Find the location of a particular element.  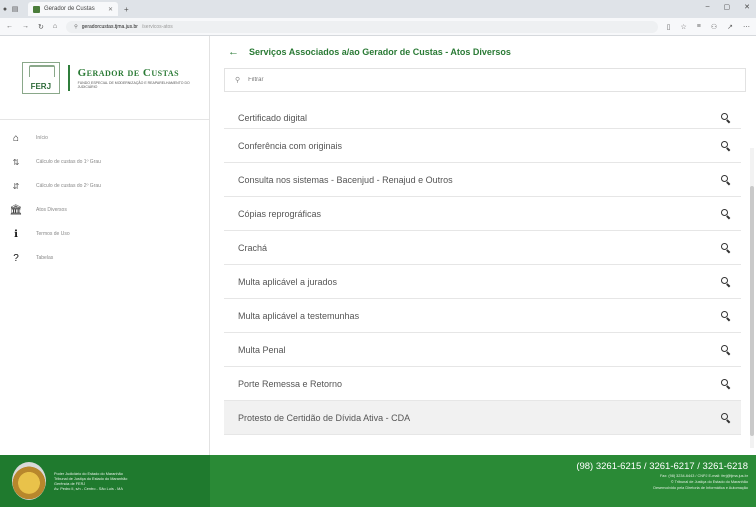

ferj-logo-icon: FERJ is located at coordinates (41, 77).